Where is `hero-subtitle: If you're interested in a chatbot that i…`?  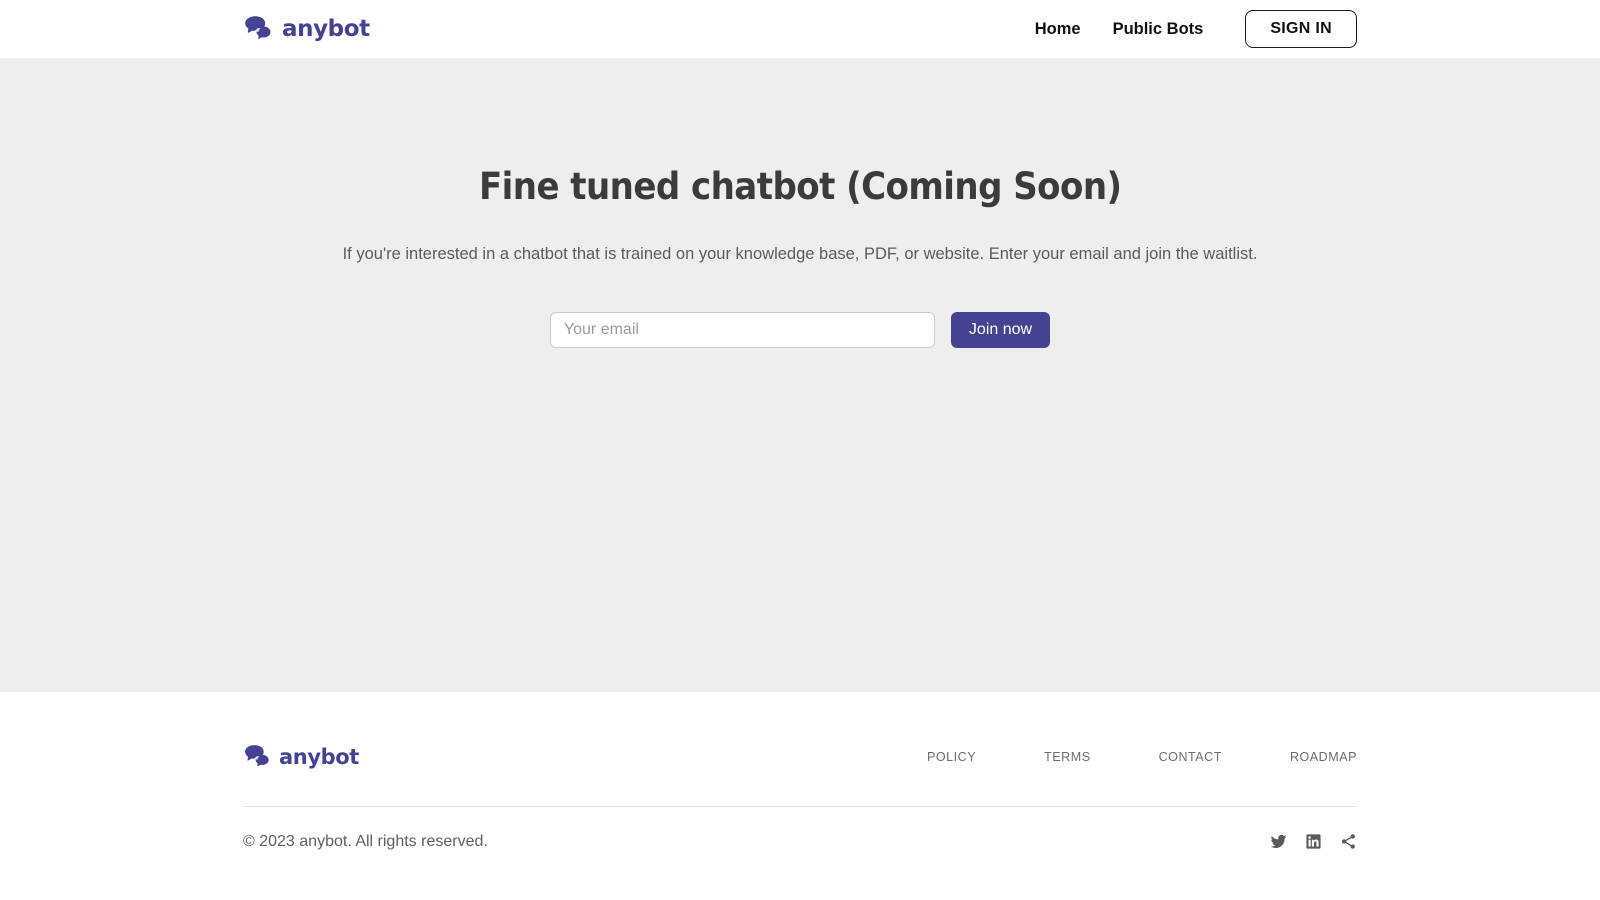
hero-subtitle: If you're interested in a chatbot that i… is located at coordinates (800, 253).